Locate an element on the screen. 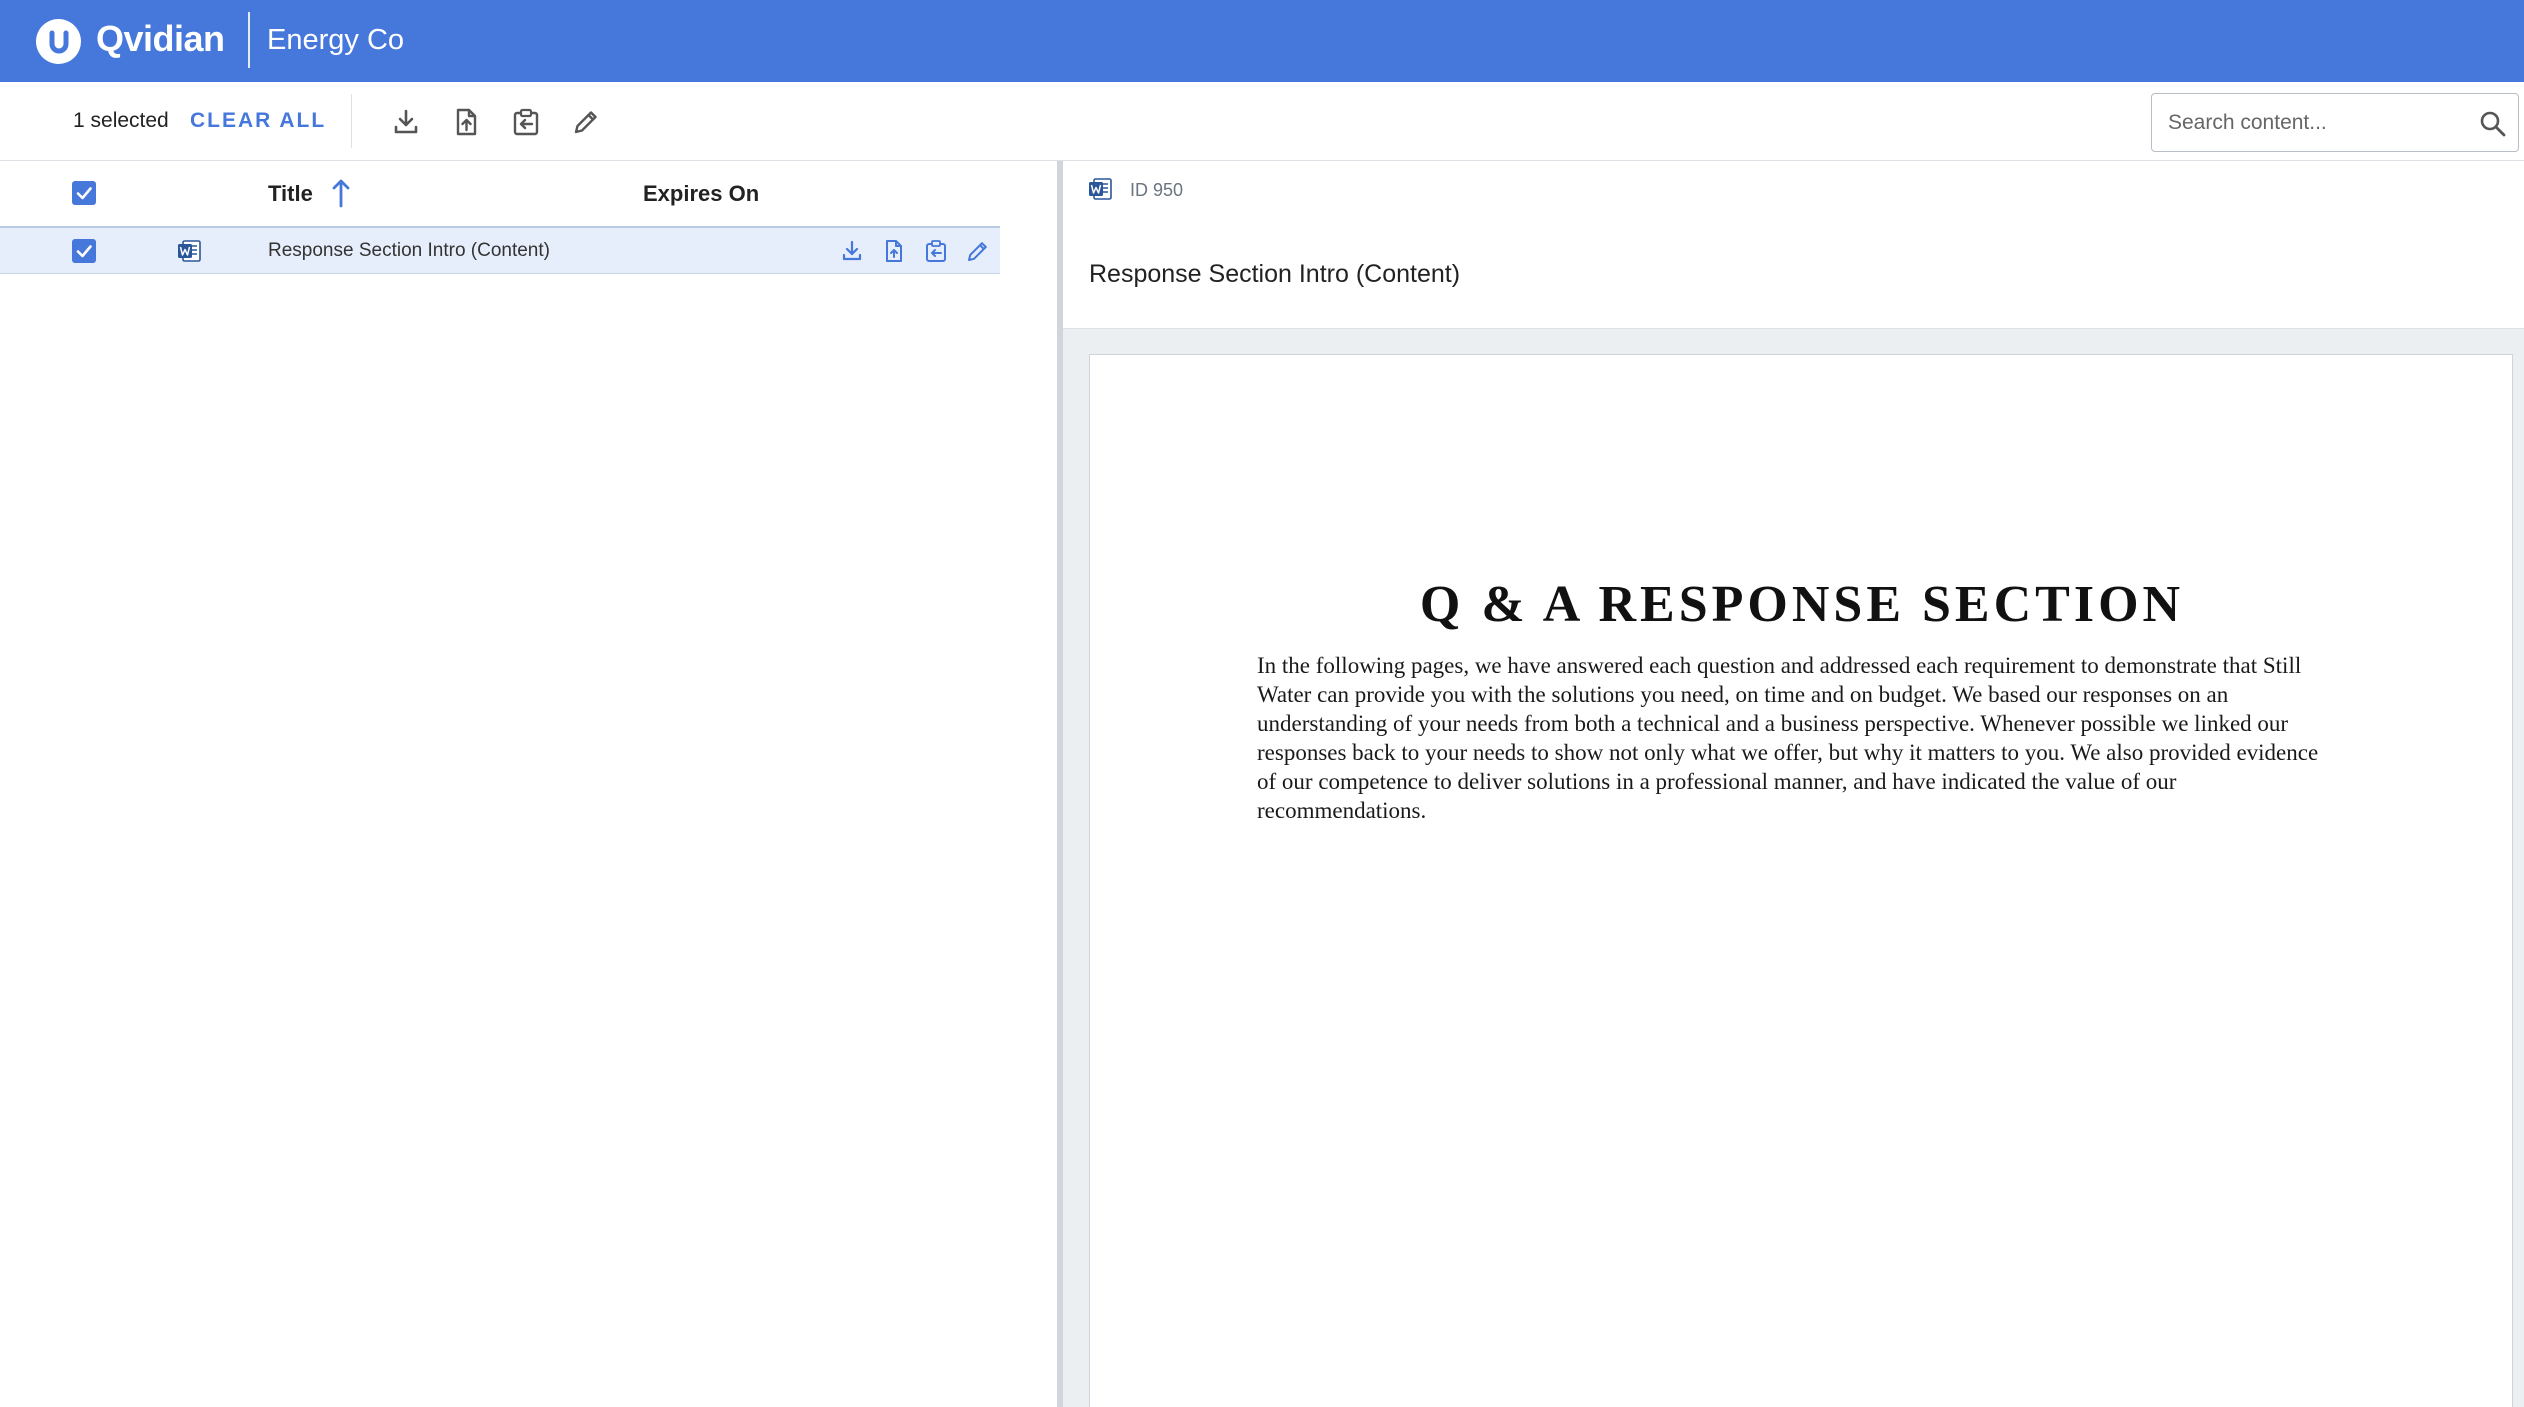 This screenshot has height=1407, width=2524. select-all-checkbox is located at coordinates (84, 193).